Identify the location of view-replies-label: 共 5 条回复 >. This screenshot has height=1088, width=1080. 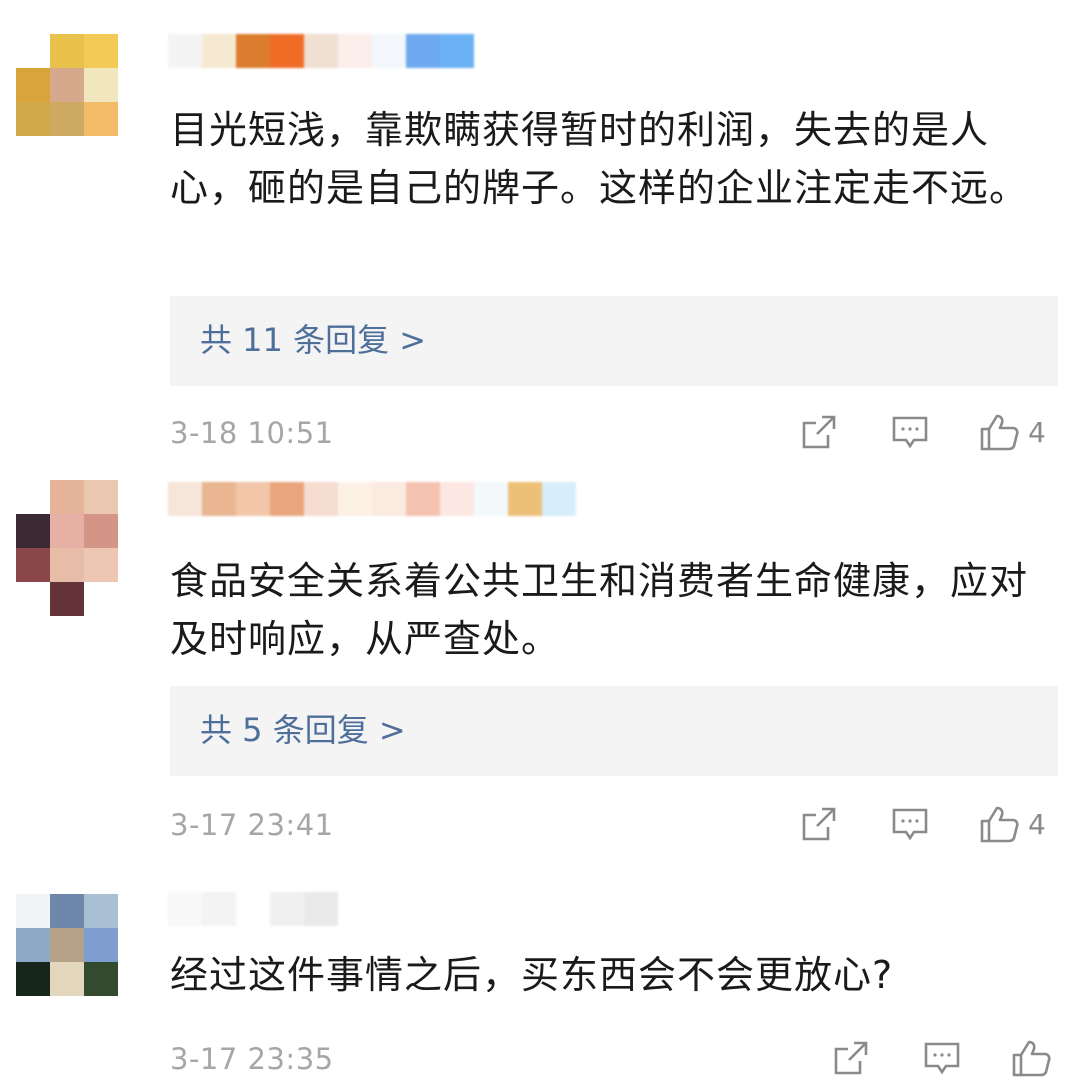
(303, 730).